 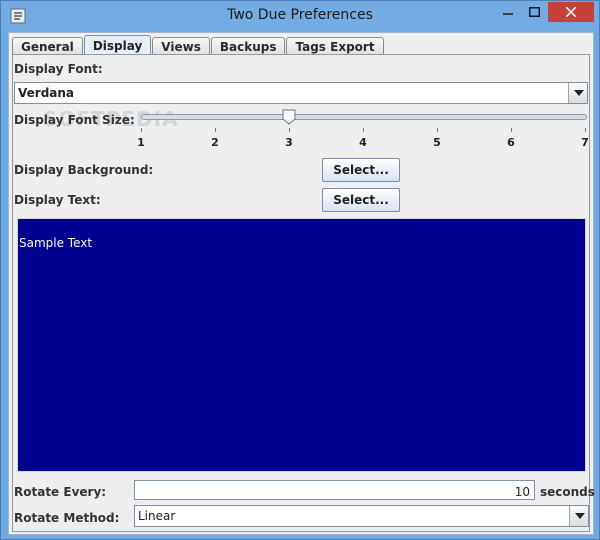 What do you see at coordinates (289, 142) in the screenshot?
I see `tick-label-3: 3` at bounding box center [289, 142].